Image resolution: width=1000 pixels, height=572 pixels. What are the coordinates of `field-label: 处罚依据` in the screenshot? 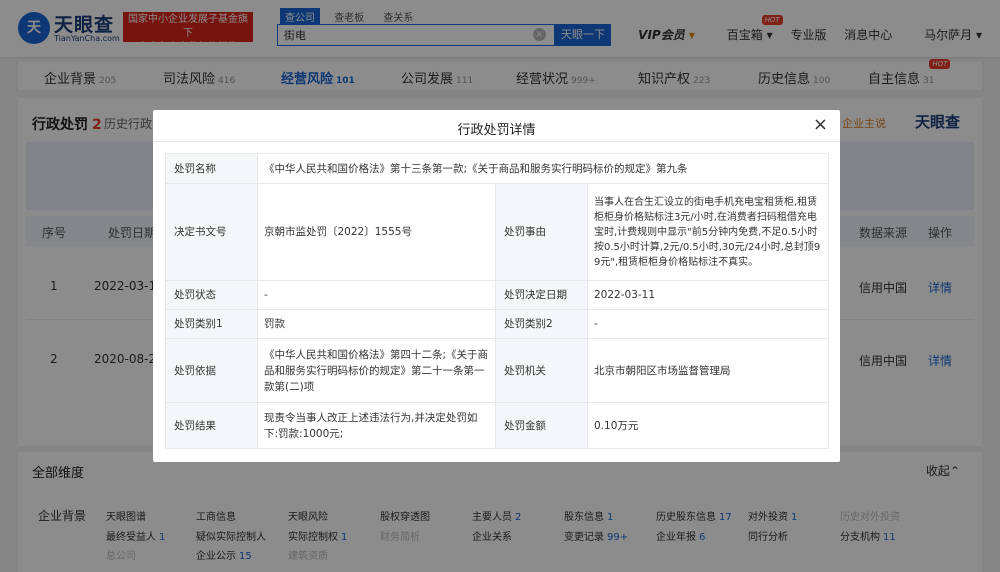 It's located at (211, 370).